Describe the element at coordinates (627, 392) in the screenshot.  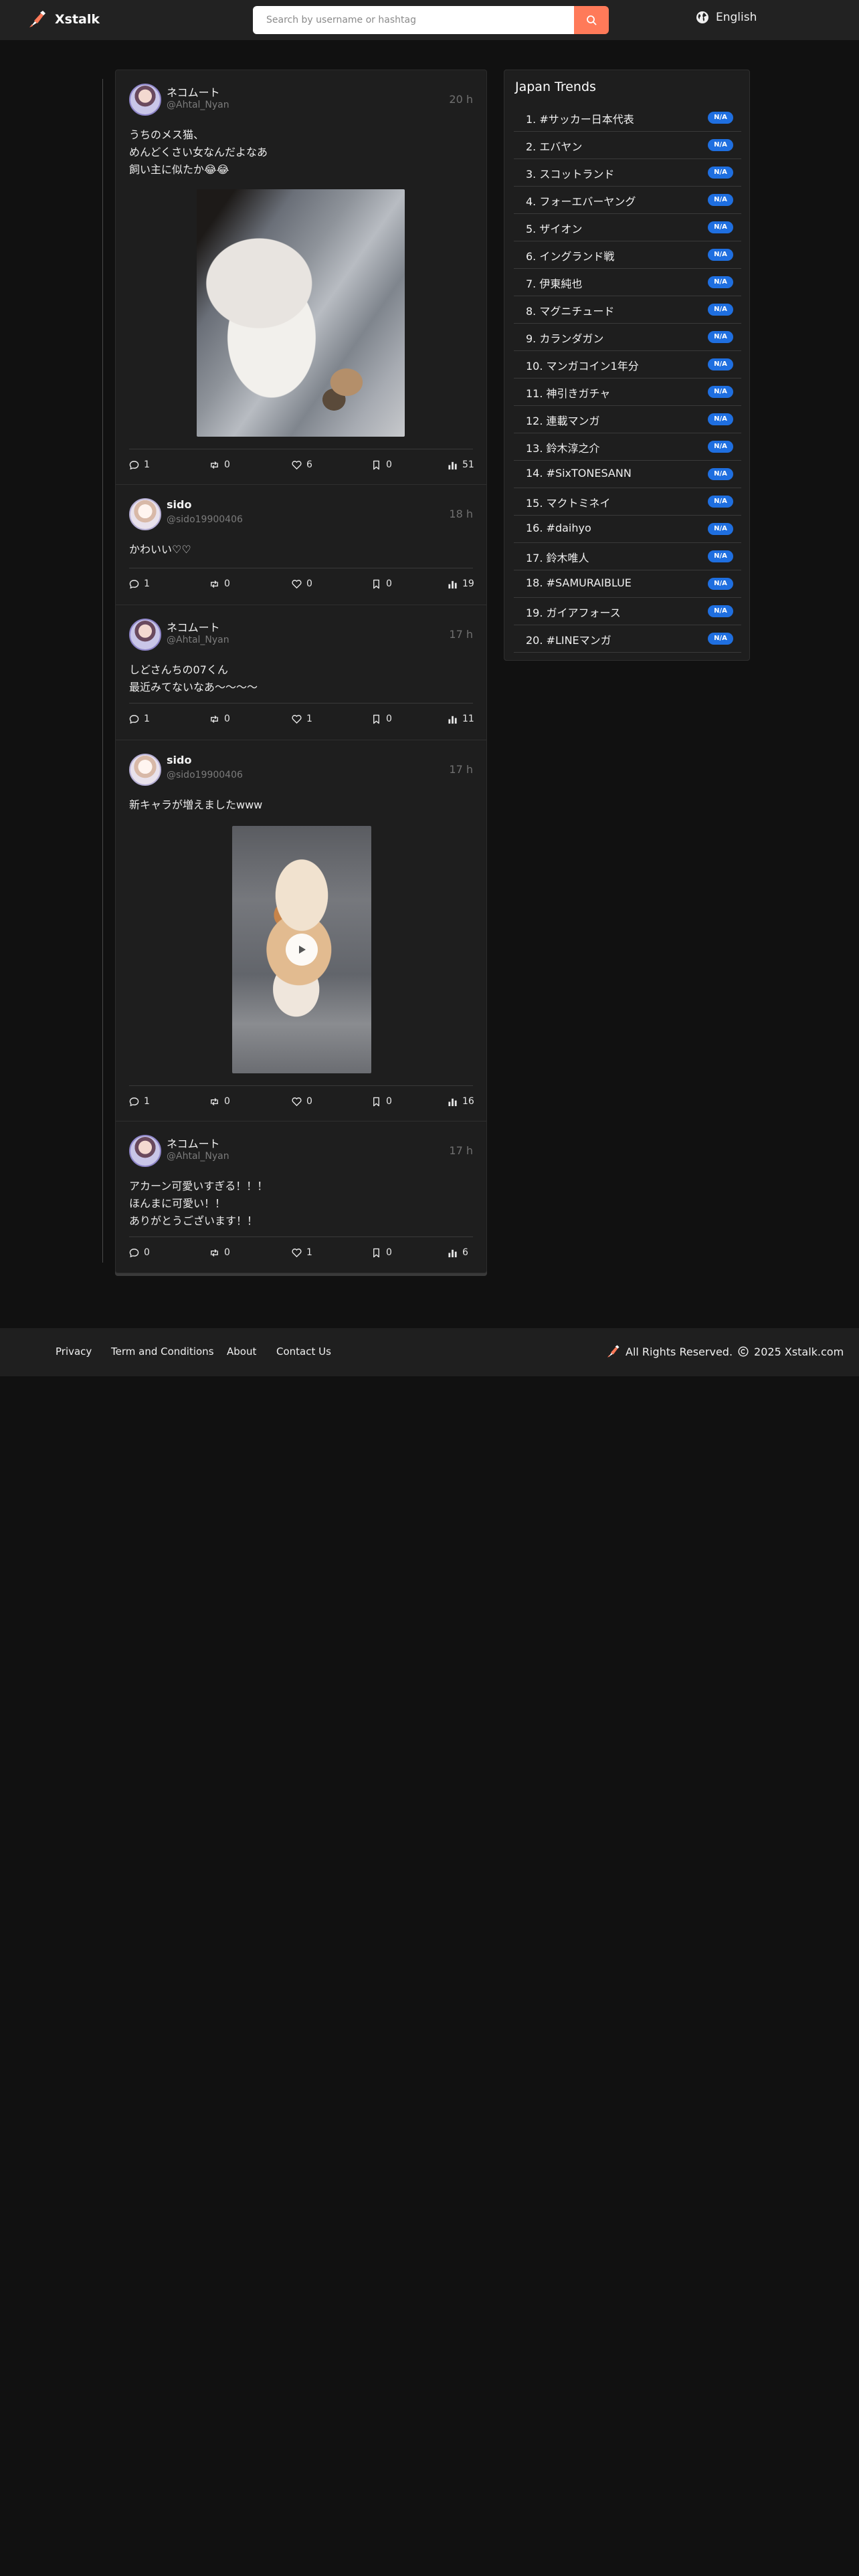
I see `trend-item: 11. 神引きガチャ N/A` at that location.